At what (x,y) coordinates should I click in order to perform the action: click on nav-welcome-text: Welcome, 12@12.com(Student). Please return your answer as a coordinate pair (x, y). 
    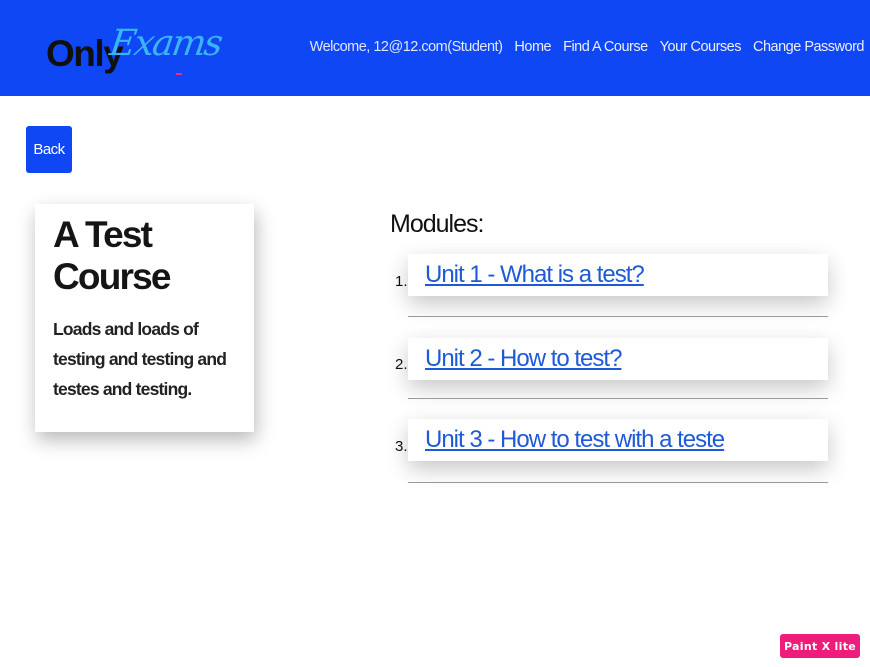
    Looking at the image, I should click on (406, 47).